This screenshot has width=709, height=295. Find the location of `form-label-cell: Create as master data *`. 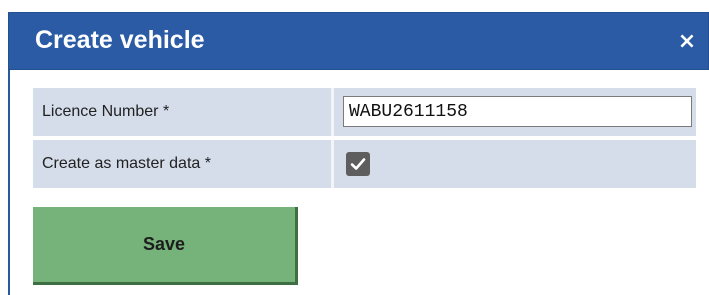

form-label-cell: Create as master data * is located at coordinates (182, 164).